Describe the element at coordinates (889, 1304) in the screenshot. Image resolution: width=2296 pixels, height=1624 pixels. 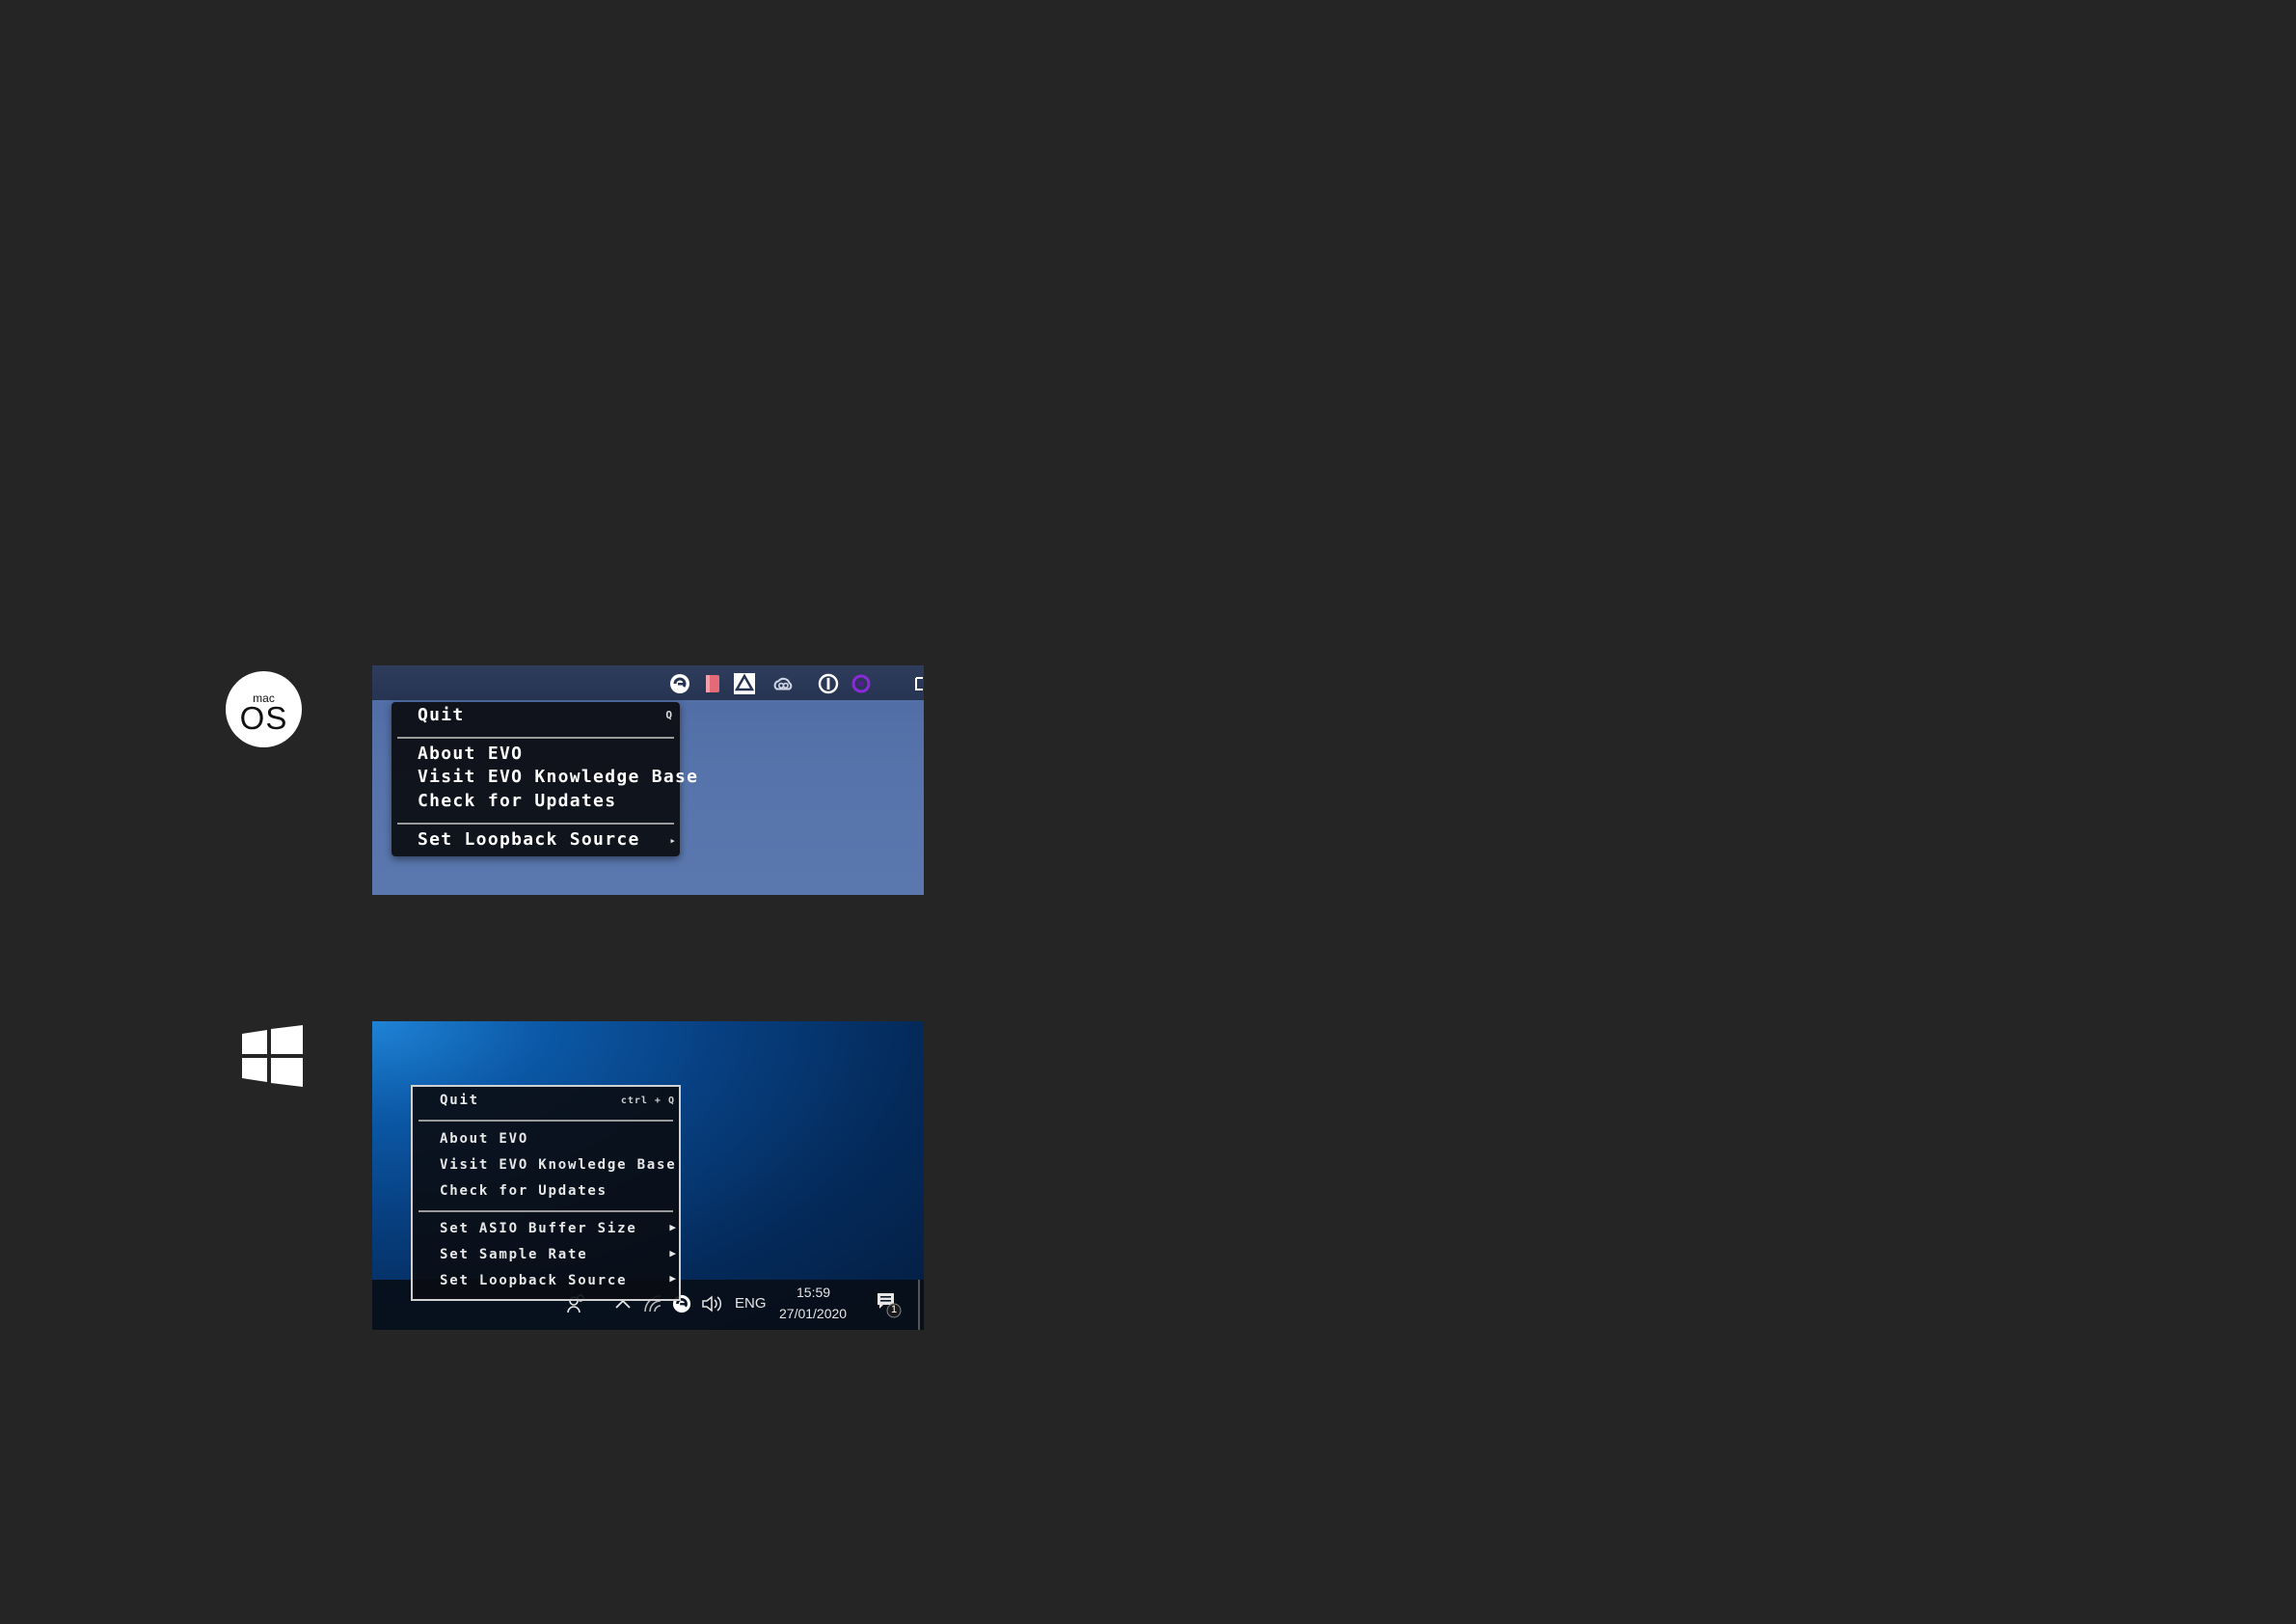
I see `notification-icon: 1` at that location.